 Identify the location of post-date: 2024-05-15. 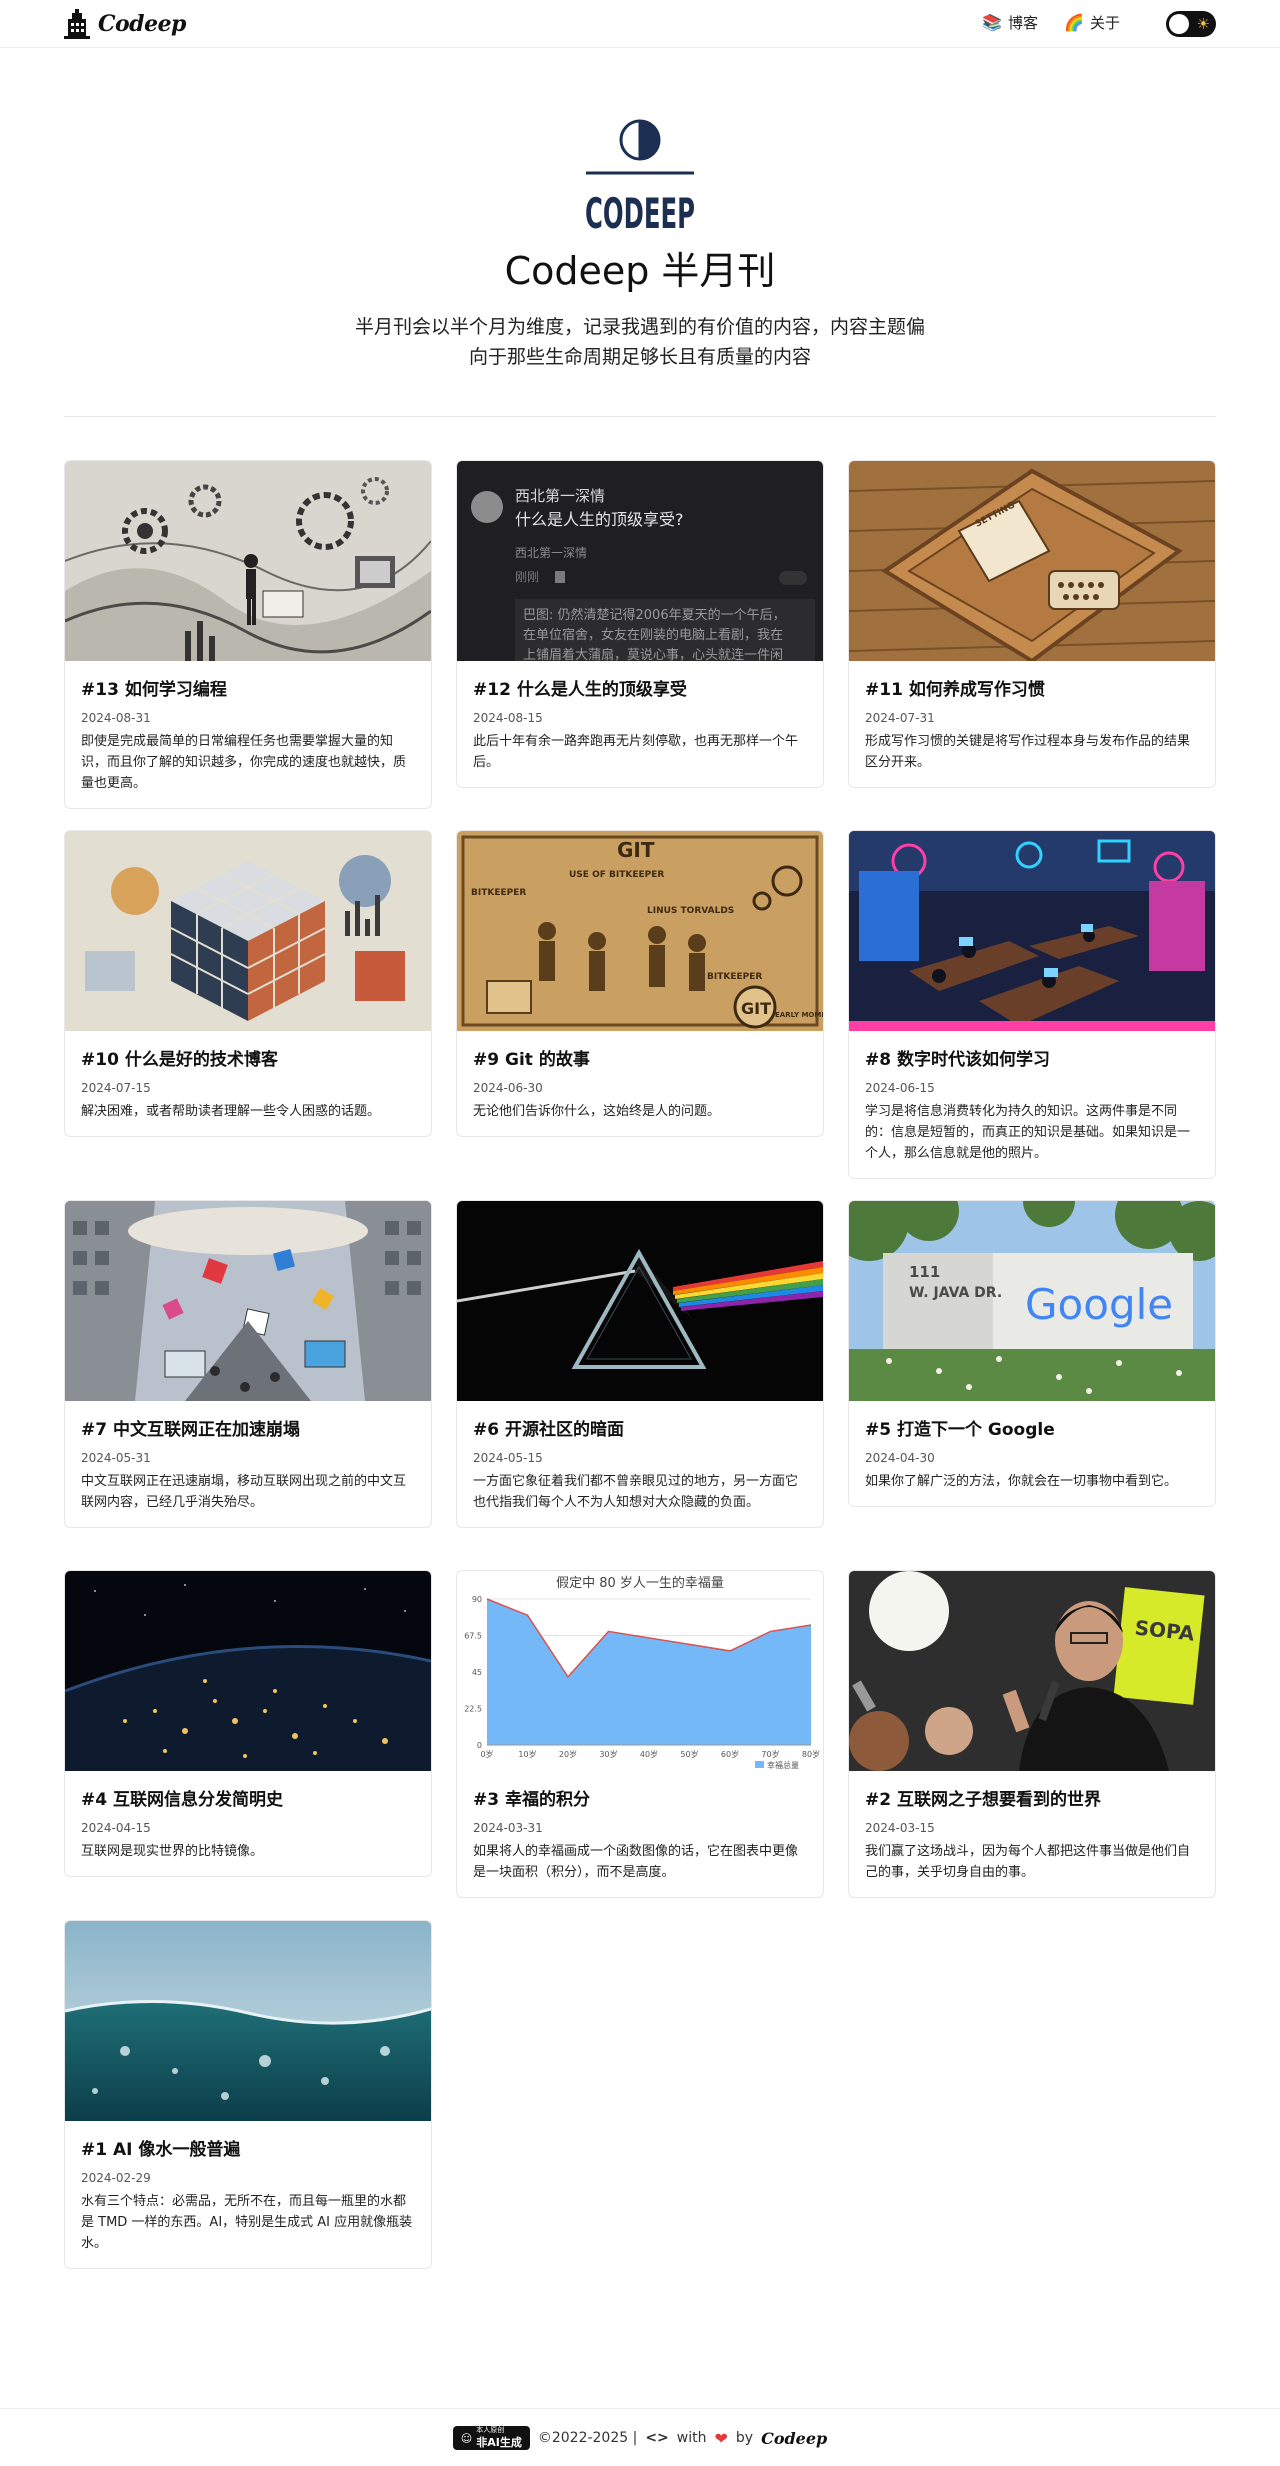
(508, 1458).